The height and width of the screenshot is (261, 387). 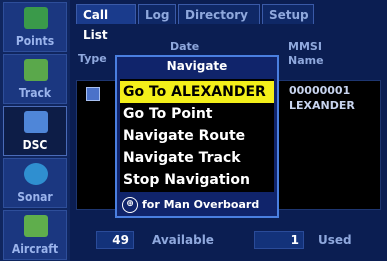 I want to click on man-overboard-label: for Man Overboard, so click(x=201, y=204).